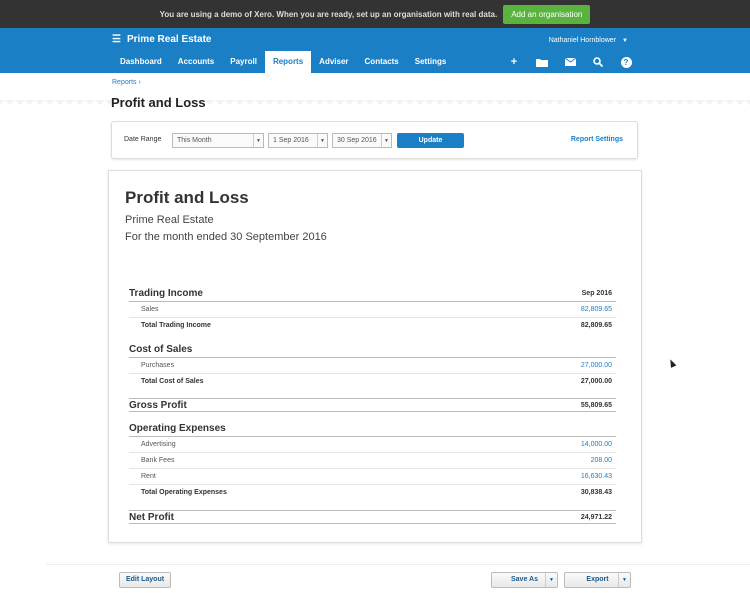 The image size is (750, 593). What do you see at coordinates (398, 578) in the screenshot?
I see `footer-toolbar: Edit Layout Save As ▼ Export ▼` at bounding box center [398, 578].